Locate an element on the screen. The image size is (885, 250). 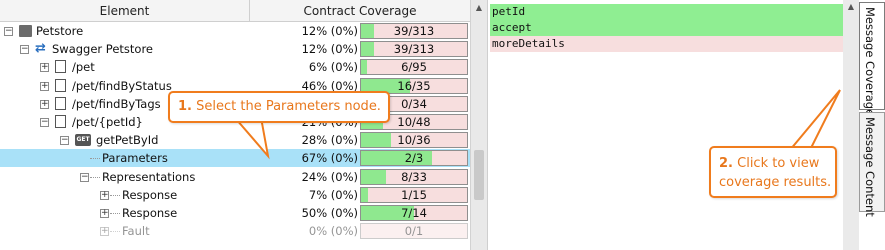
coverage-percent: 0% (0%) is located at coordinates (333, 231).